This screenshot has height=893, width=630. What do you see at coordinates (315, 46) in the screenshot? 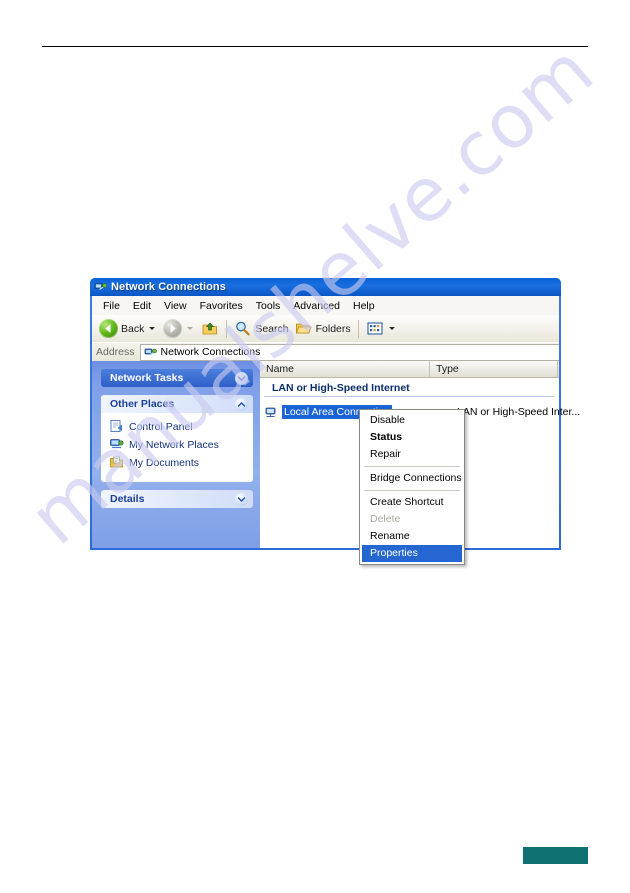
I see `page-header-rule` at bounding box center [315, 46].